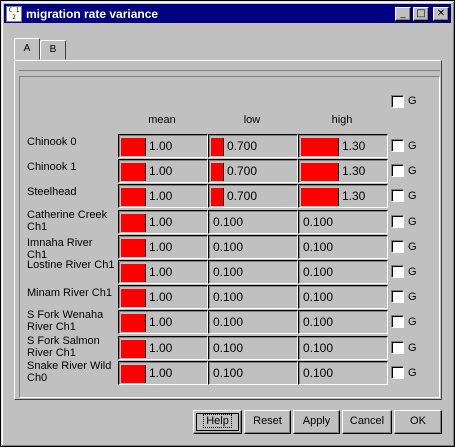 The image size is (455, 447). I want to click on tab-b: B, so click(53, 50).